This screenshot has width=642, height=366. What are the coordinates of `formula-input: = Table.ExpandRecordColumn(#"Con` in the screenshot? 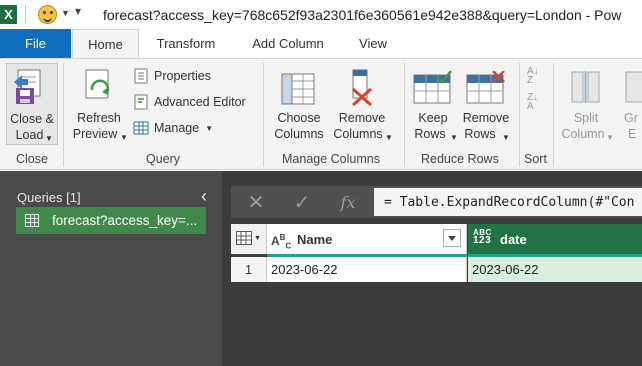 It's located at (508, 202).